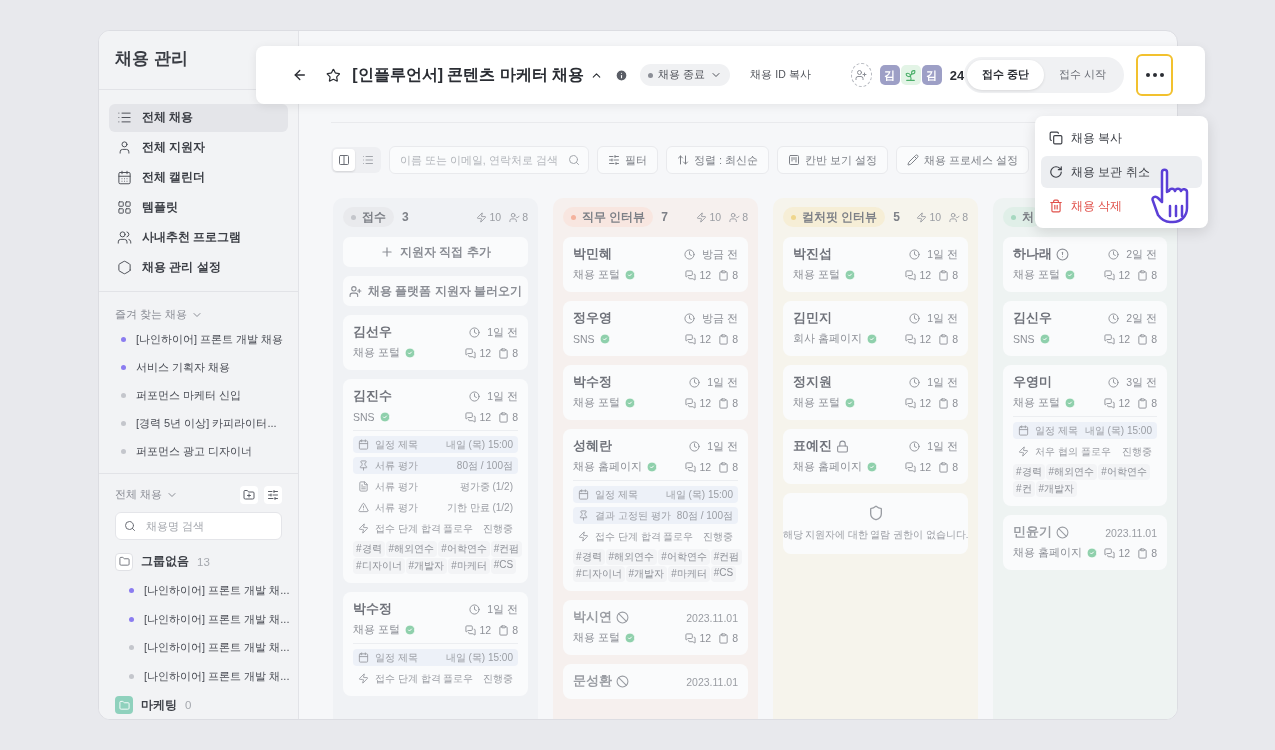 The width and height of the screenshot is (1275, 750). I want to click on import-applicants-button: 채용 플랫폼 지원자 불러오기, so click(435, 291).